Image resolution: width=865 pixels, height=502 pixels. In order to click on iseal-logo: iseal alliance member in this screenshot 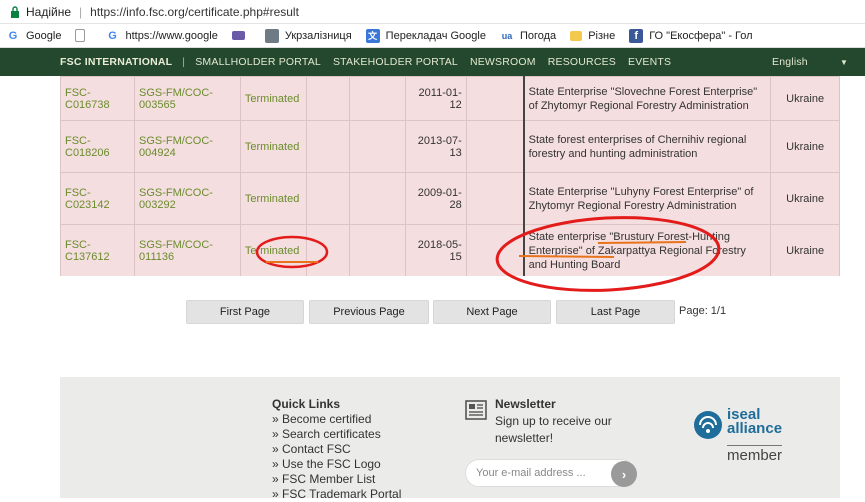, I will do `click(747, 437)`.